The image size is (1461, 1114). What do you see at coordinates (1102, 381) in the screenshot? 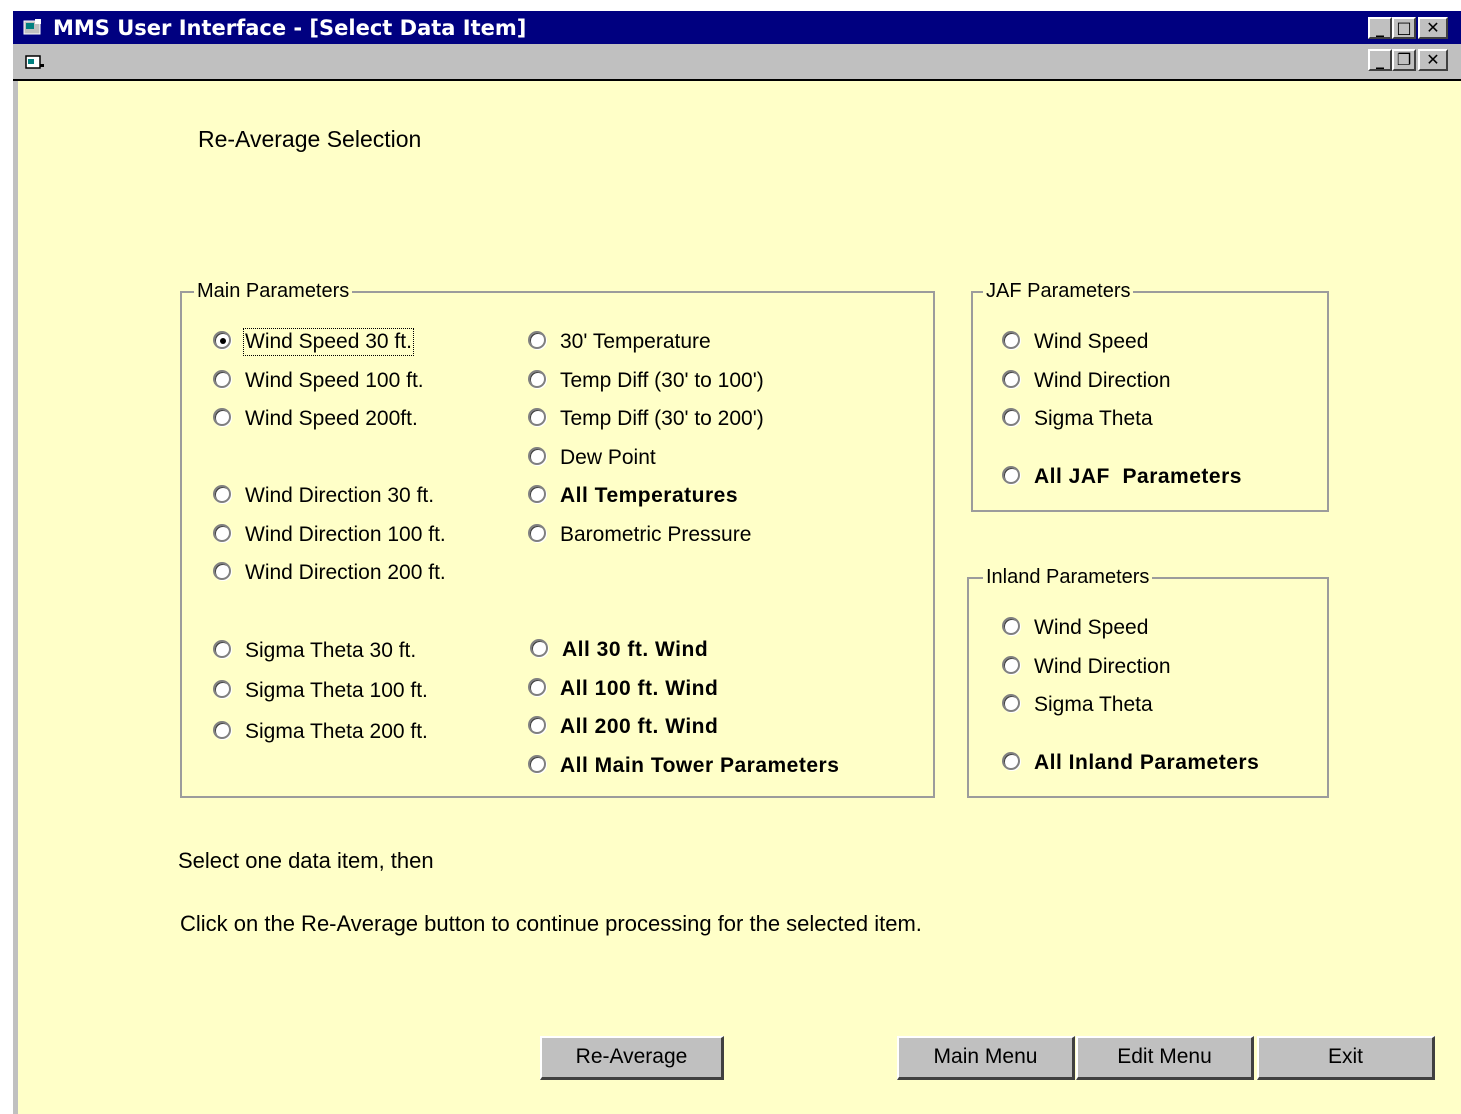
I see `label-jaf-wind-direction: Wind Direction` at bounding box center [1102, 381].